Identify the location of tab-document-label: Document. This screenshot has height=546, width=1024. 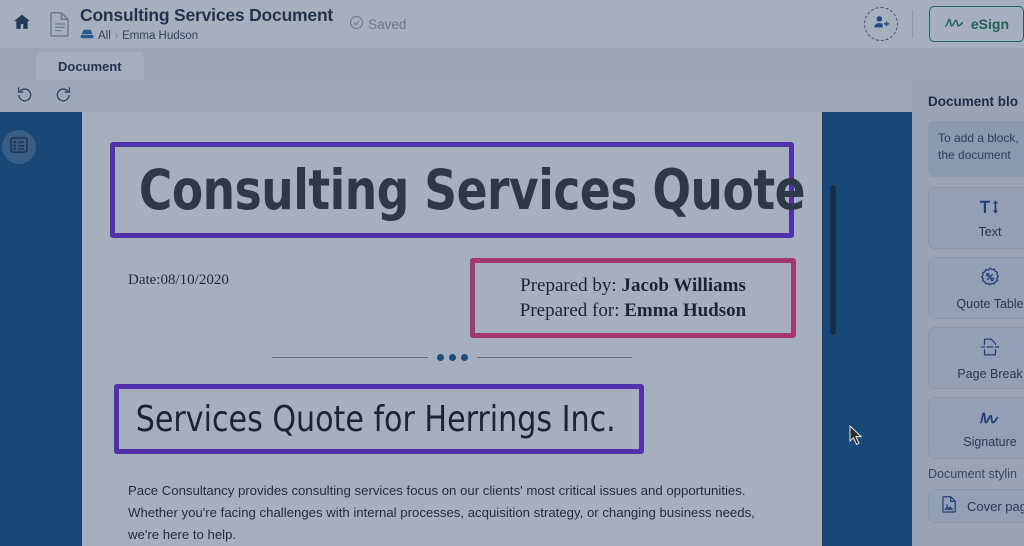
(90, 66).